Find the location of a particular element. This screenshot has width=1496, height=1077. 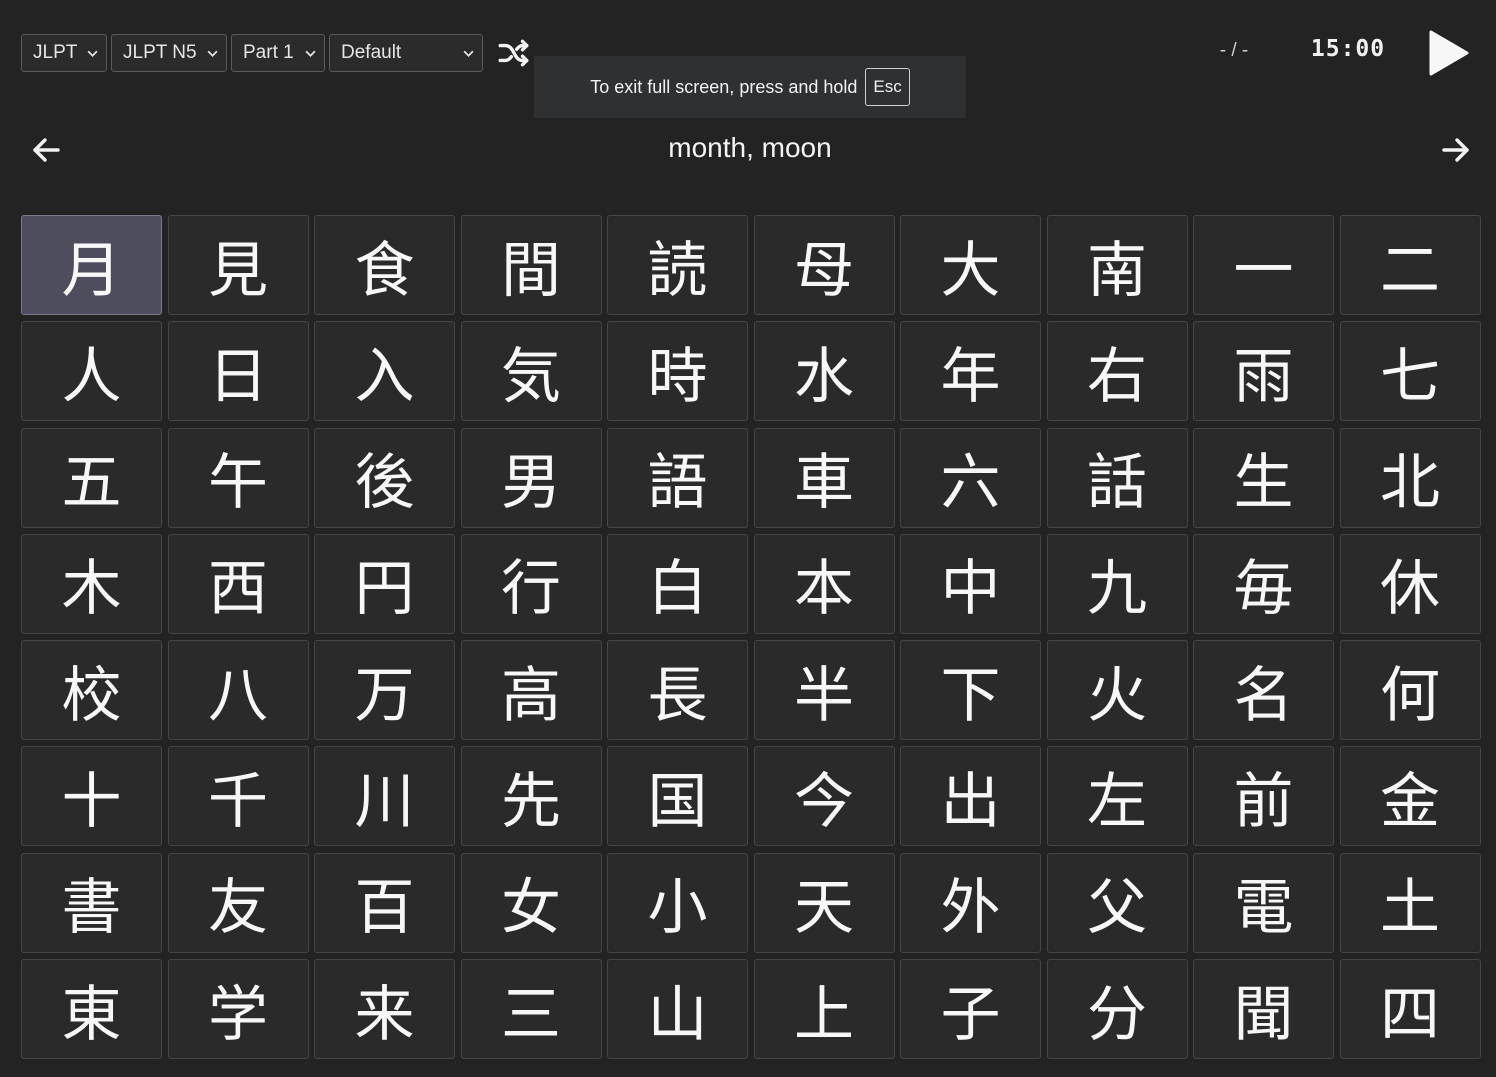

level-select: JLPT N5 is located at coordinates (169, 53).